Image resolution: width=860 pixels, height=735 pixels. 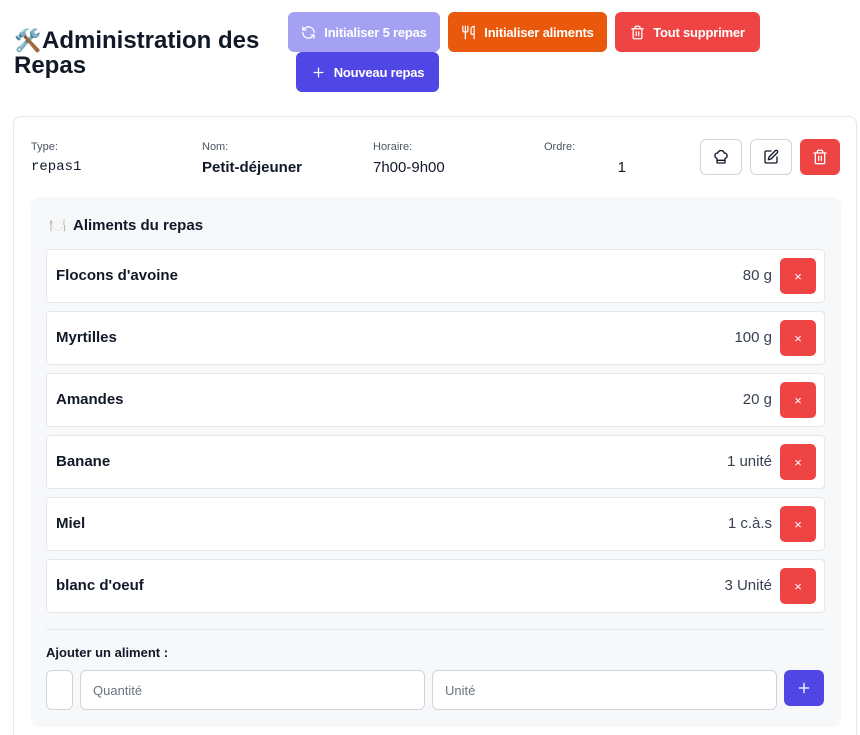 What do you see at coordinates (100, 585) in the screenshot?
I see `food-name: blanc d'oeuf` at bounding box center [100, 585].